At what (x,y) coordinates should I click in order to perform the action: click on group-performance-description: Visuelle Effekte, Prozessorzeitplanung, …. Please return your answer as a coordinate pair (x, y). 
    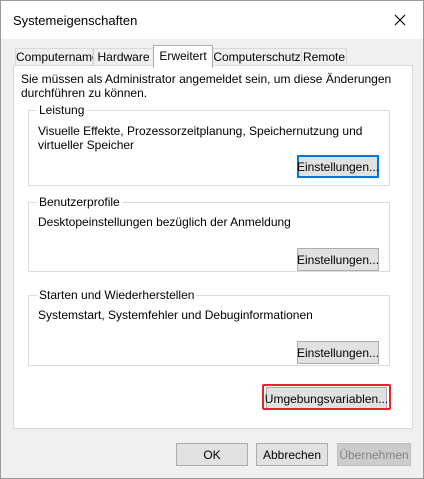
    Looking at the image, I should click on (200, 138).